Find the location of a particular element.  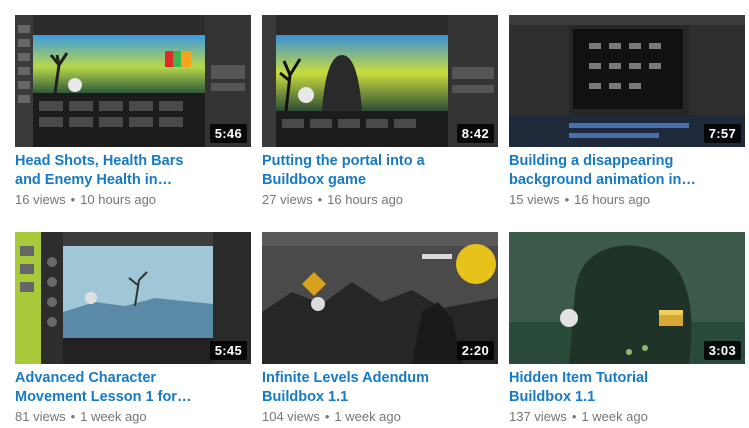

video-duration: 5:45 is located at coordinates (228, 350).